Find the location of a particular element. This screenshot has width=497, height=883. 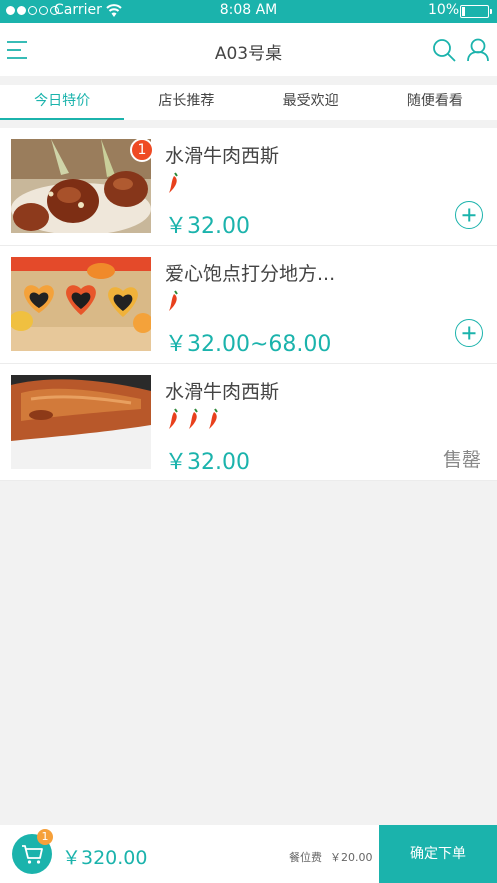

clock: 8:08 AM is located at coordinates (248, 10).